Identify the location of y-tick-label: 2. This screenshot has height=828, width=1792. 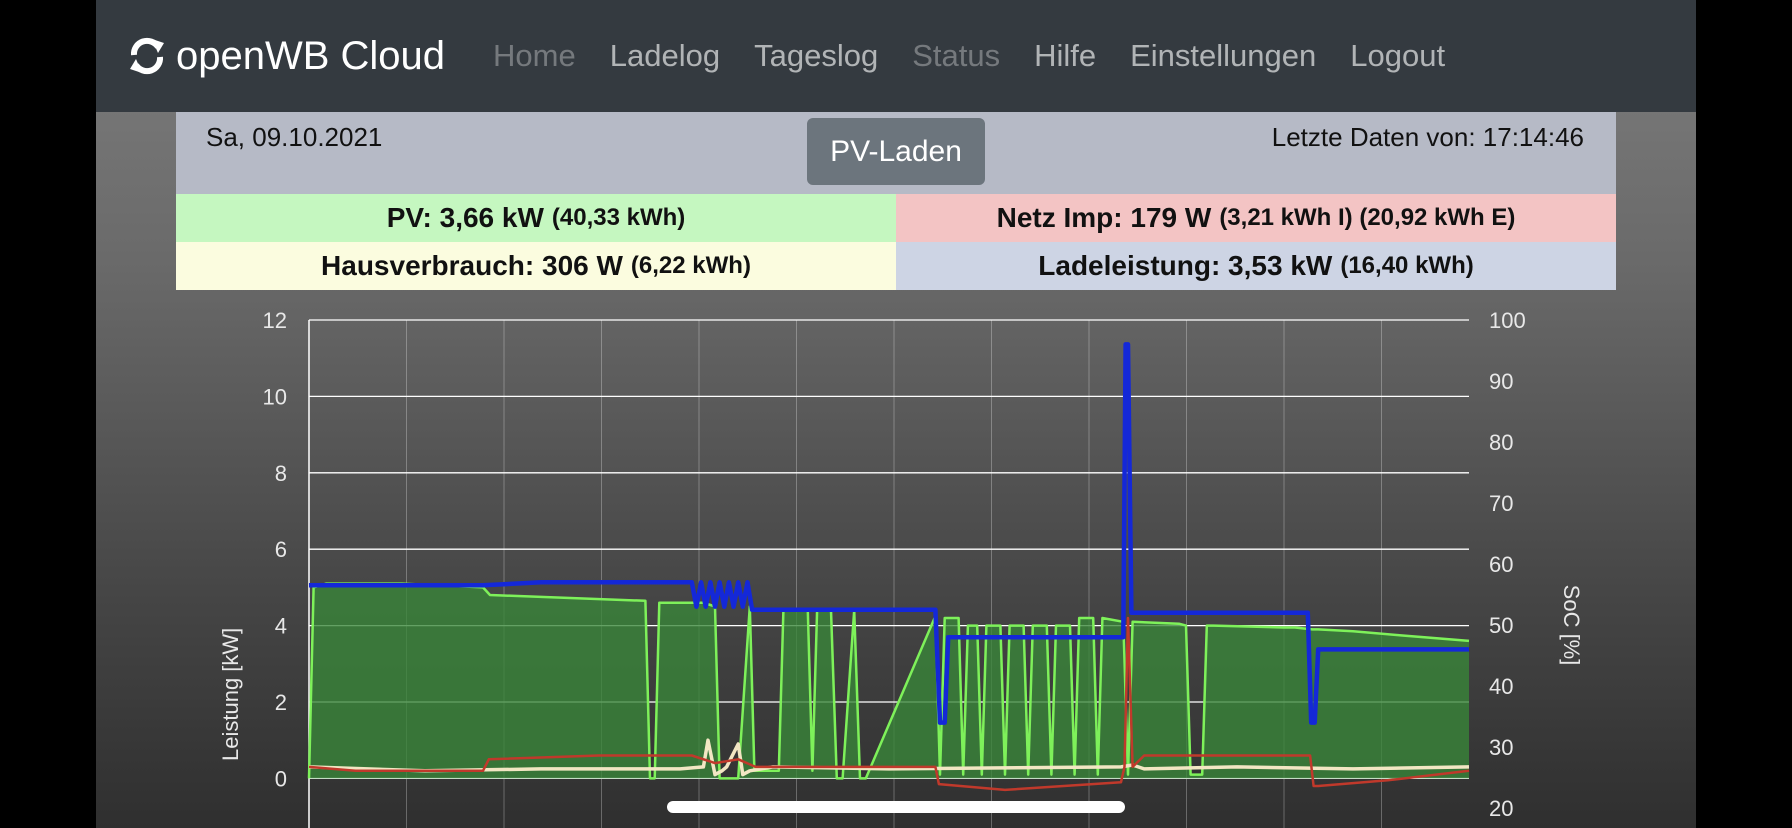
(281, 702).